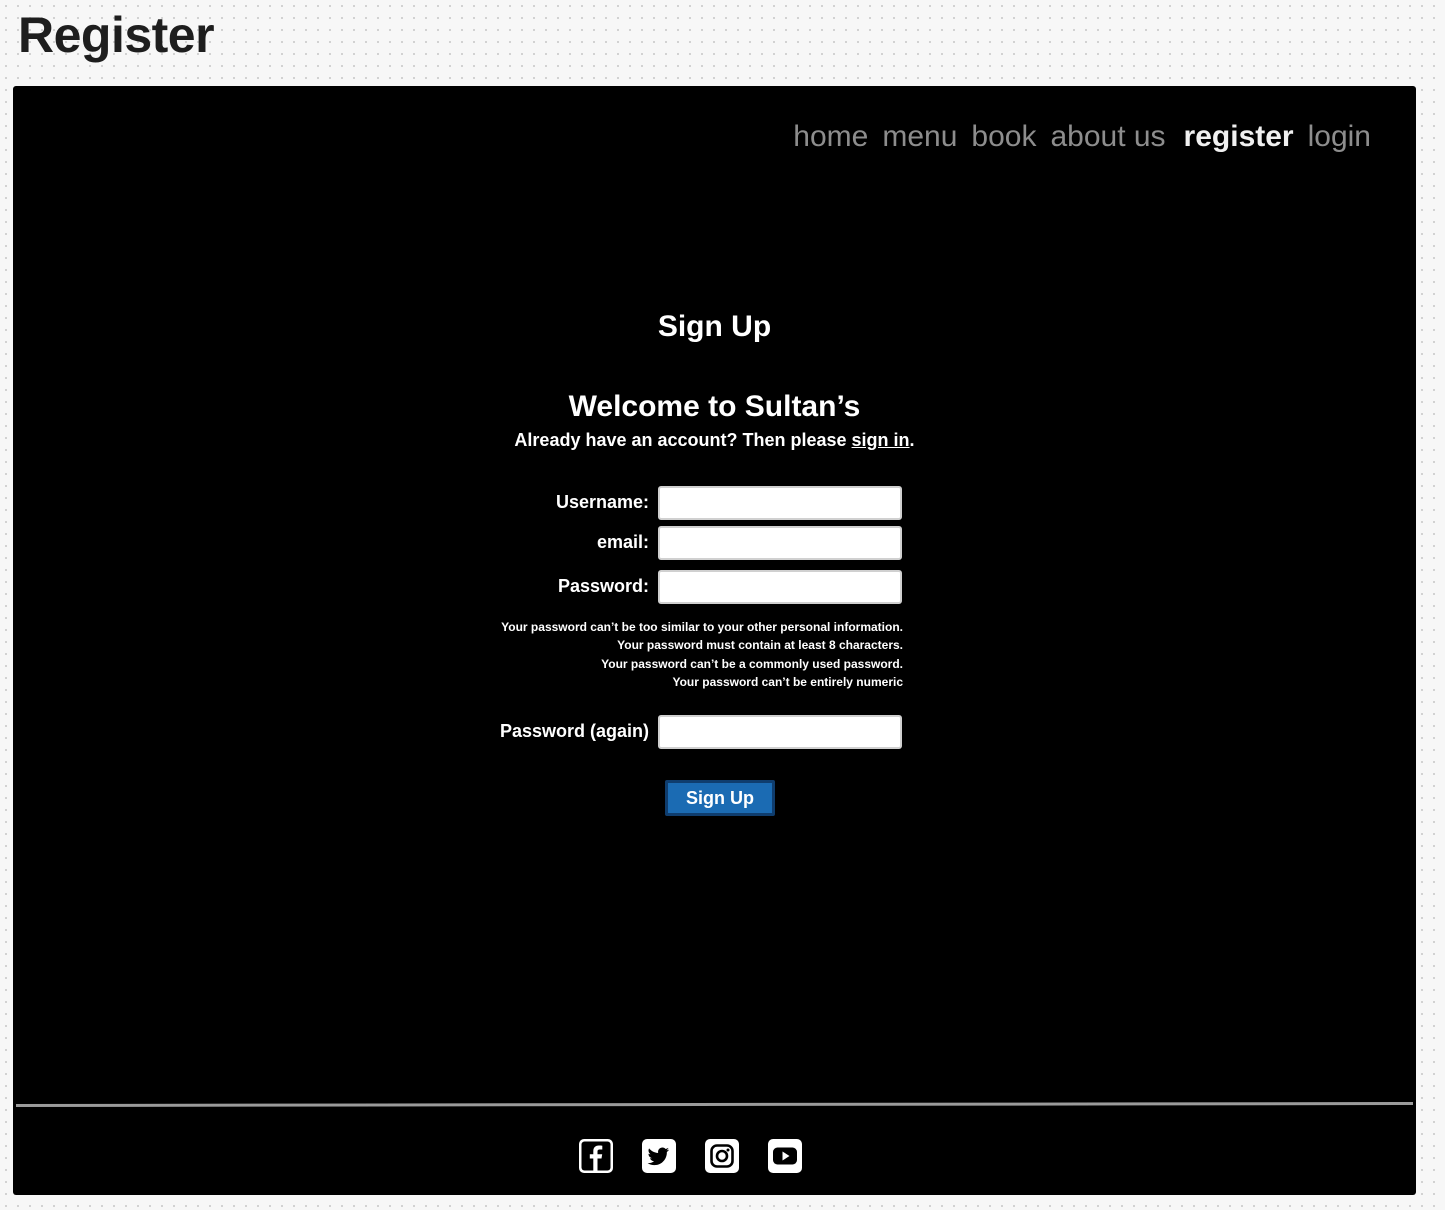 This screenshot has width=1445, height=1210. What do you see at coordinates (780, 732) in the screenshot?
I see `password-again-input` at bounding box center [780, 732].